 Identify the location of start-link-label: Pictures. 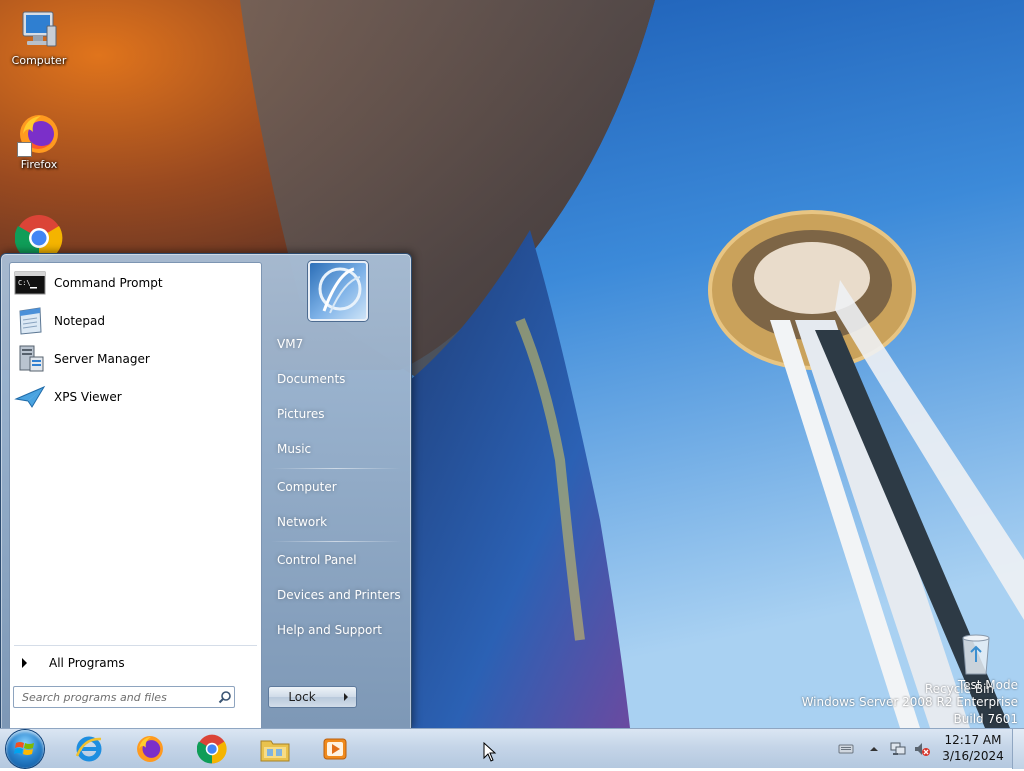
(301, 414).